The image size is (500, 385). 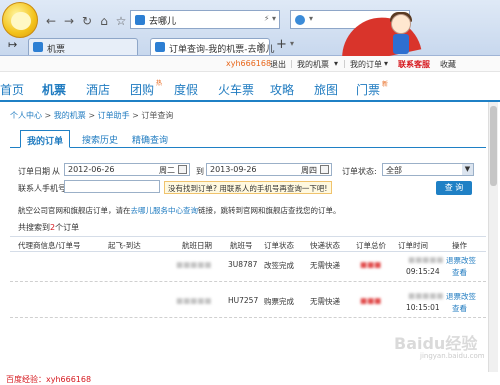 What do you see at coordinates (26, 115) in the screenshot?
I see `breadcrumb-home: 个人中心` at bounding box center [26, 115].